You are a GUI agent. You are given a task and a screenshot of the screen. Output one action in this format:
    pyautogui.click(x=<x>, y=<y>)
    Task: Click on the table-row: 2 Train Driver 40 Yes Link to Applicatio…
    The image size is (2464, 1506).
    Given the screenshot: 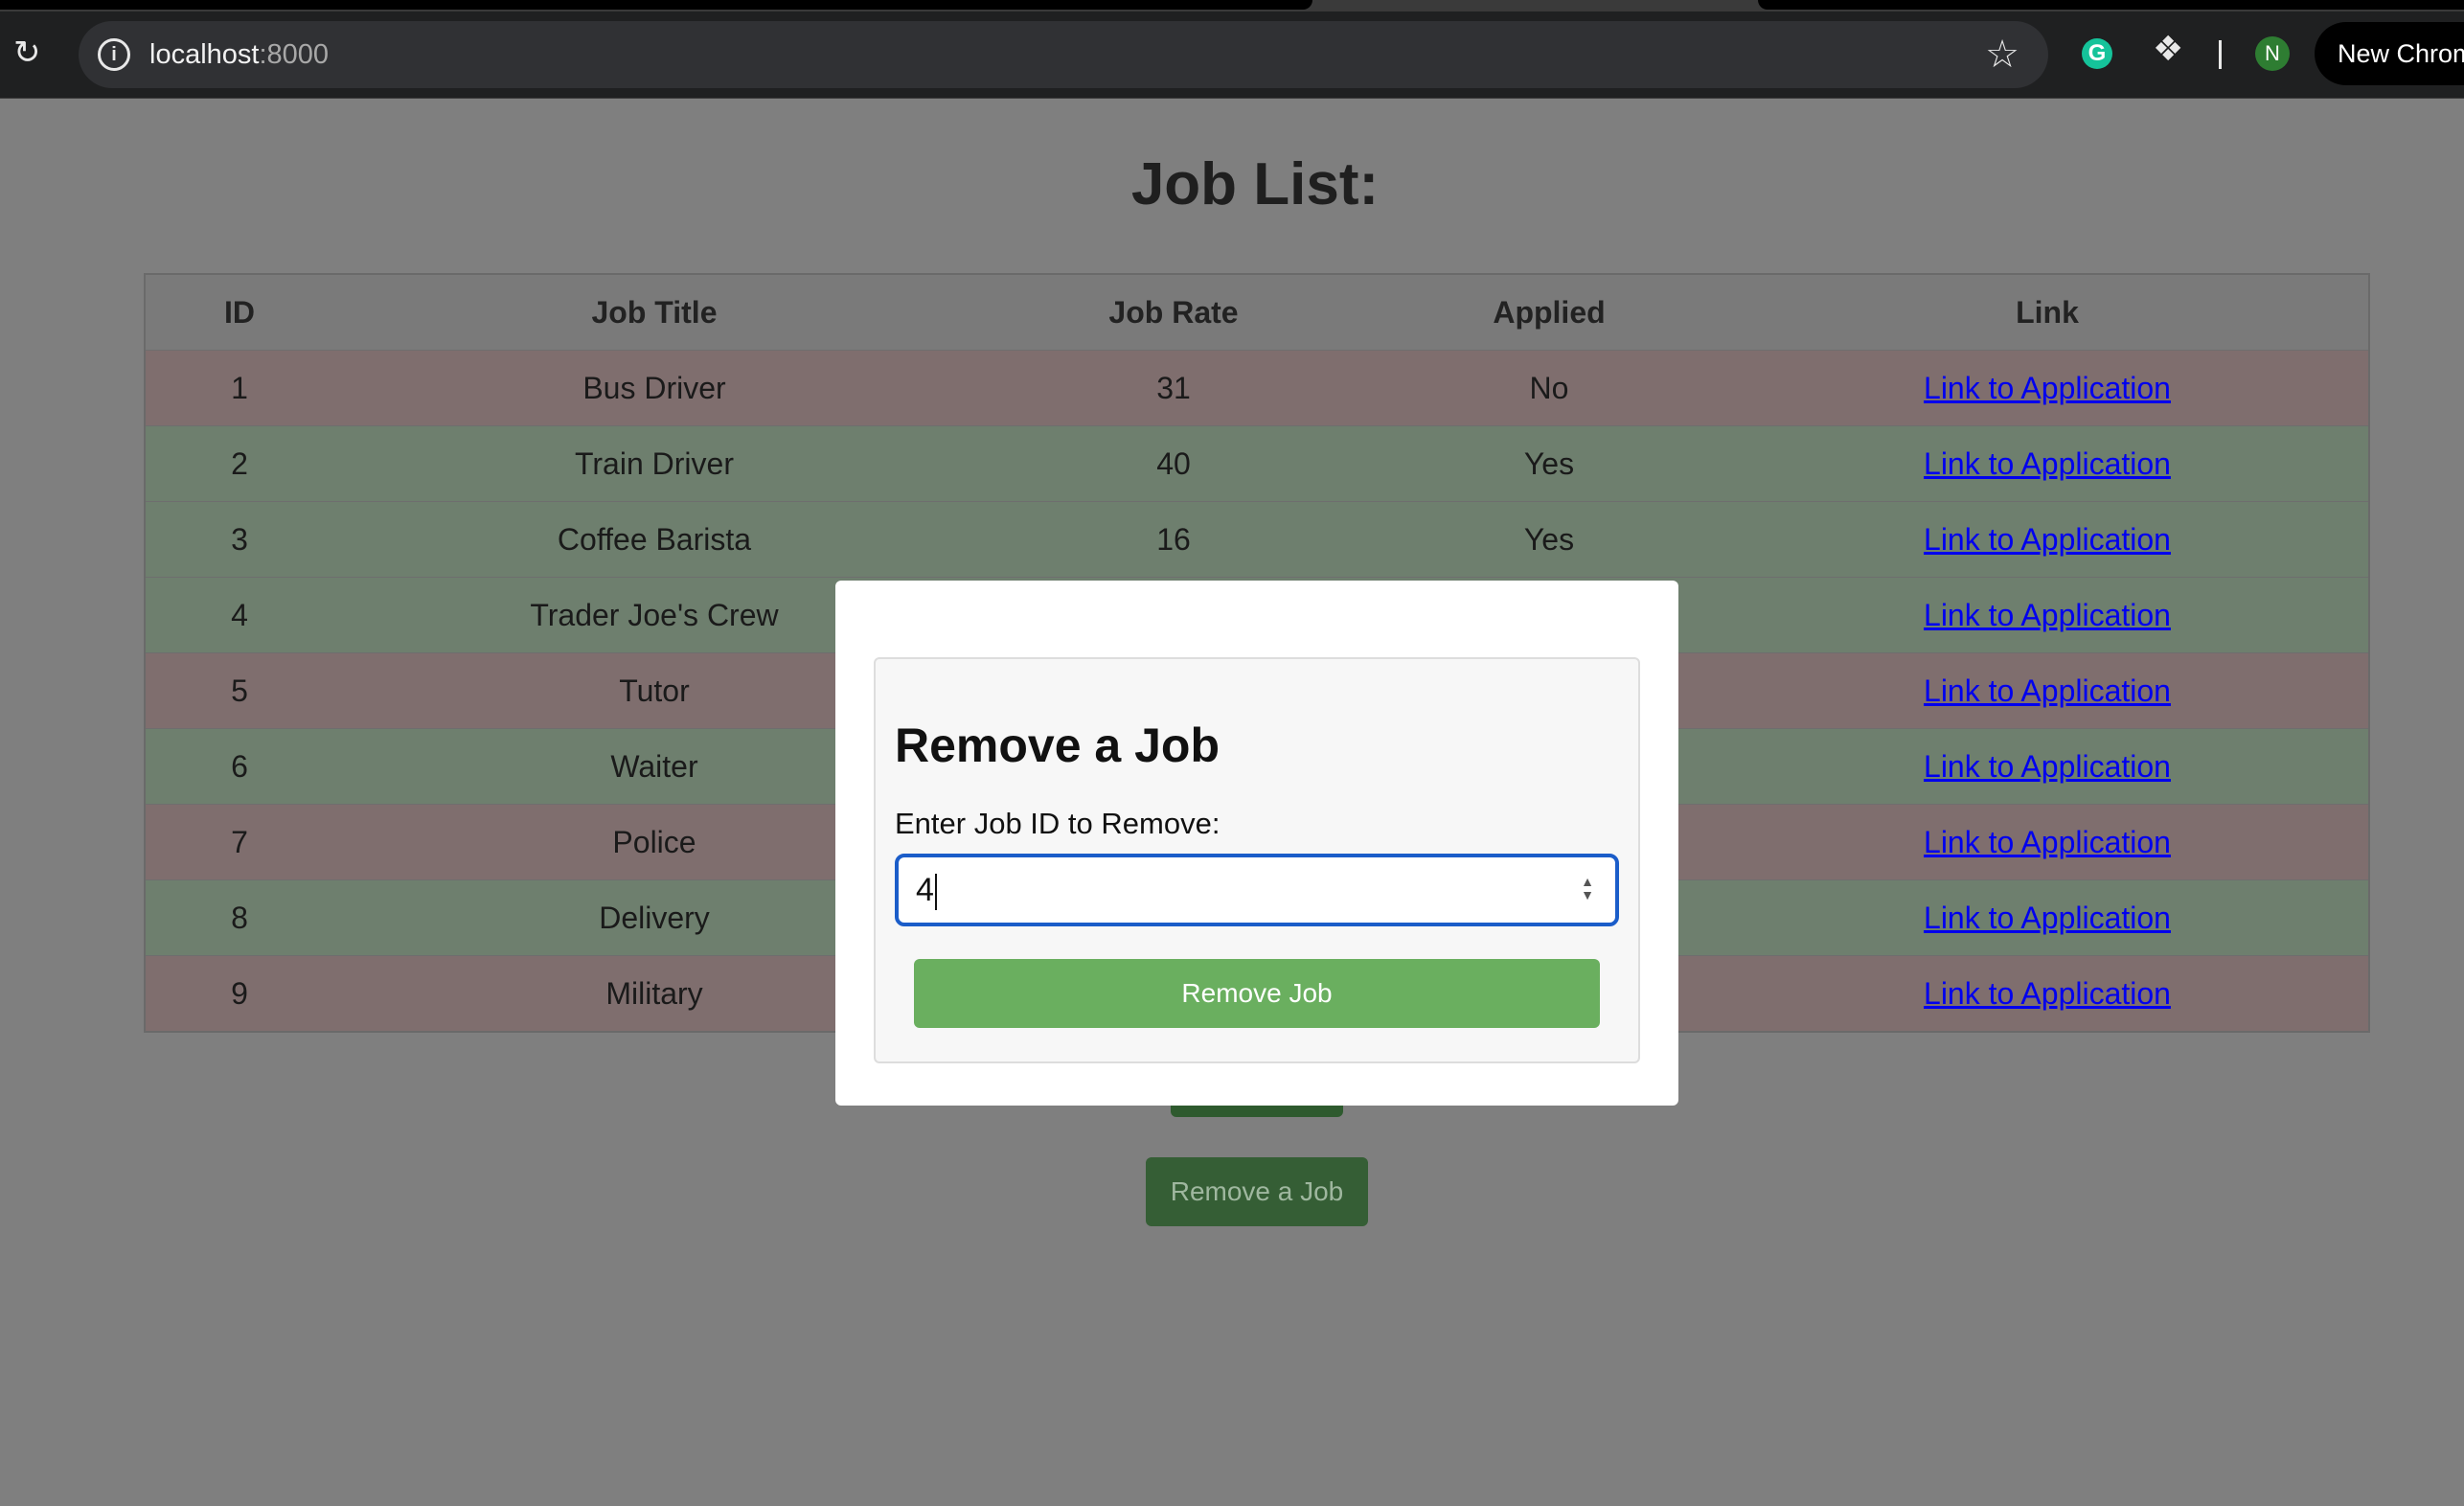 What is the action you would take?
    pyautogui.click(x=1257, y=463)
    